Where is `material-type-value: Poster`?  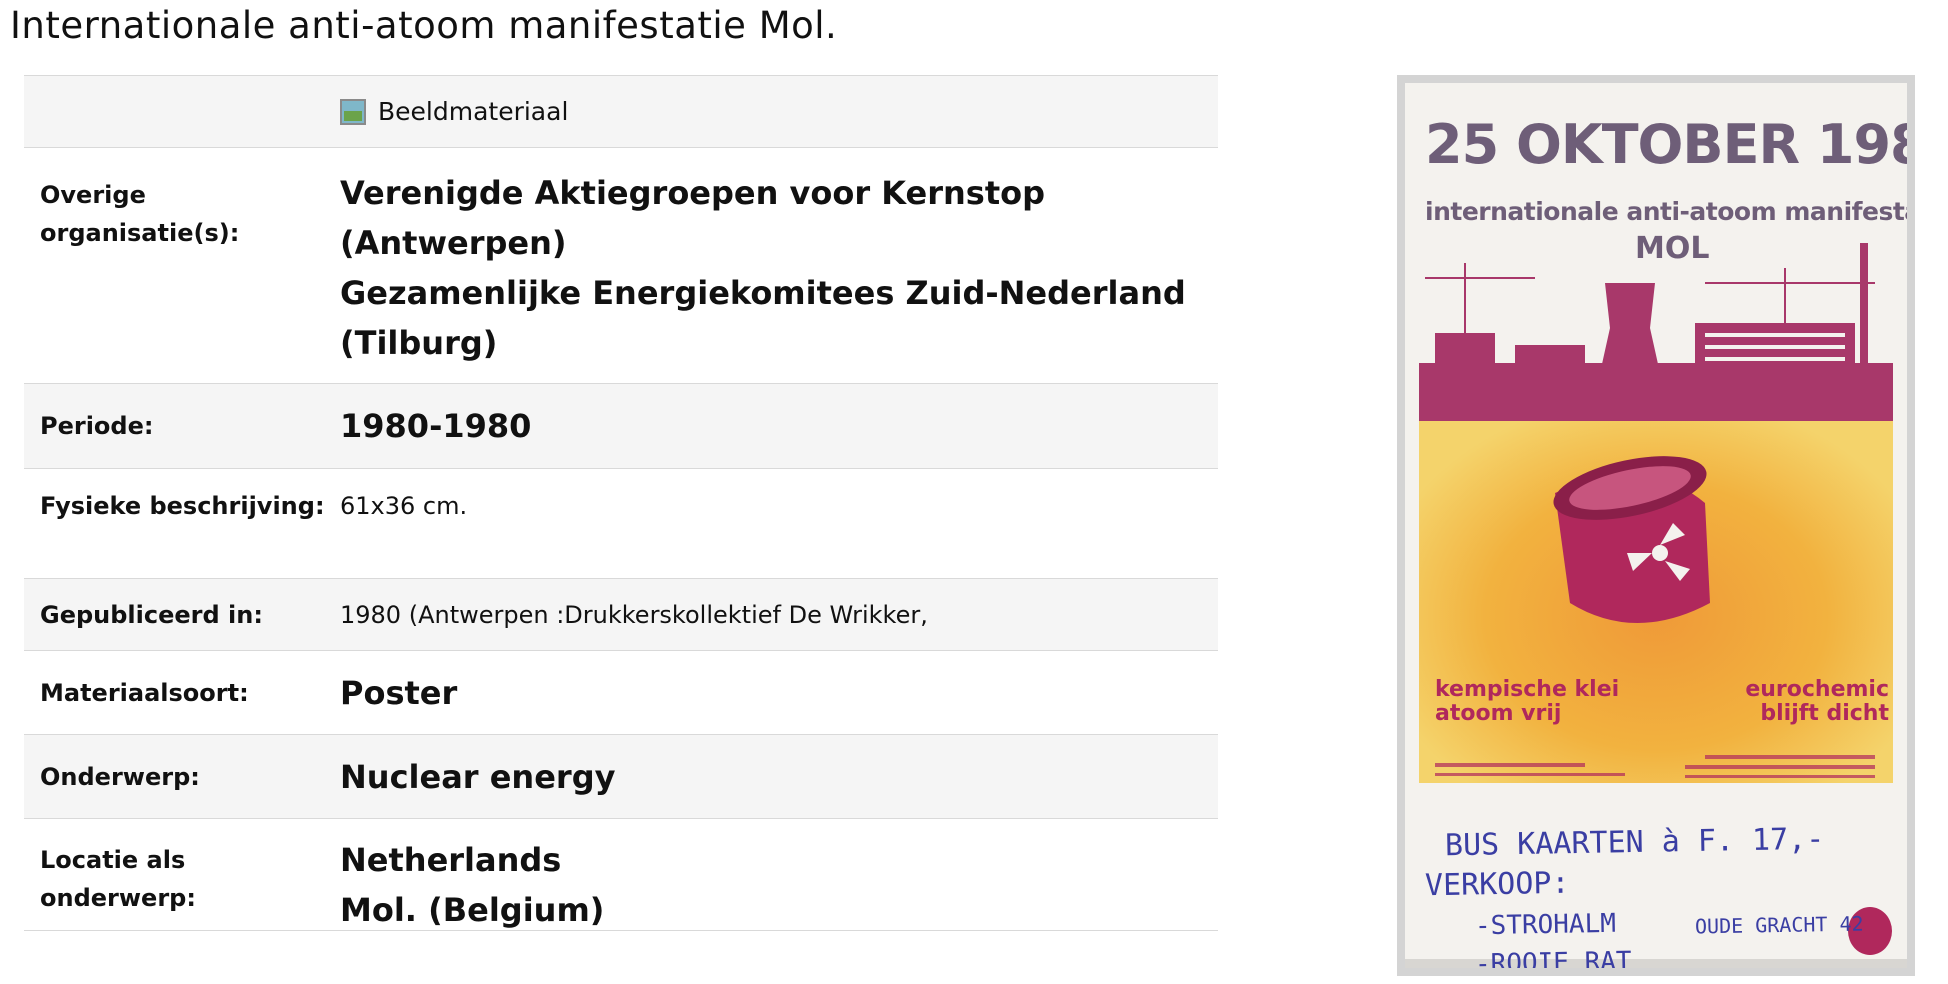
material-type-value: Poster is located at coordinates (779, 693).